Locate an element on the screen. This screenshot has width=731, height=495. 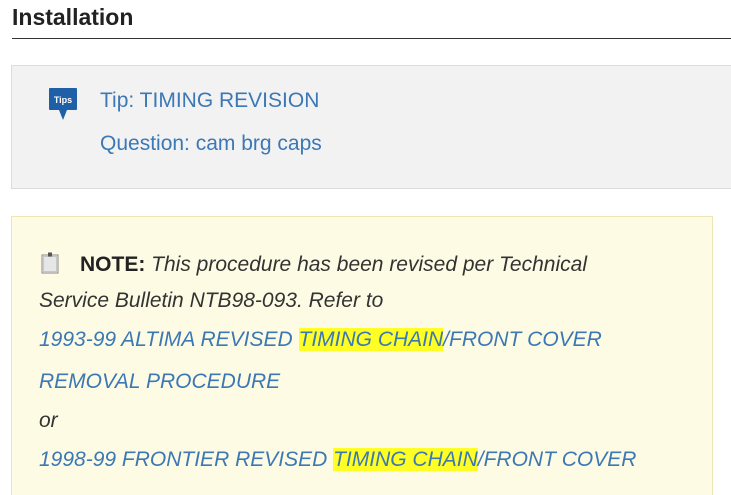
tip-timing-revision-link: Tip: TIMING REVISION is located at coordinates (209, 101).